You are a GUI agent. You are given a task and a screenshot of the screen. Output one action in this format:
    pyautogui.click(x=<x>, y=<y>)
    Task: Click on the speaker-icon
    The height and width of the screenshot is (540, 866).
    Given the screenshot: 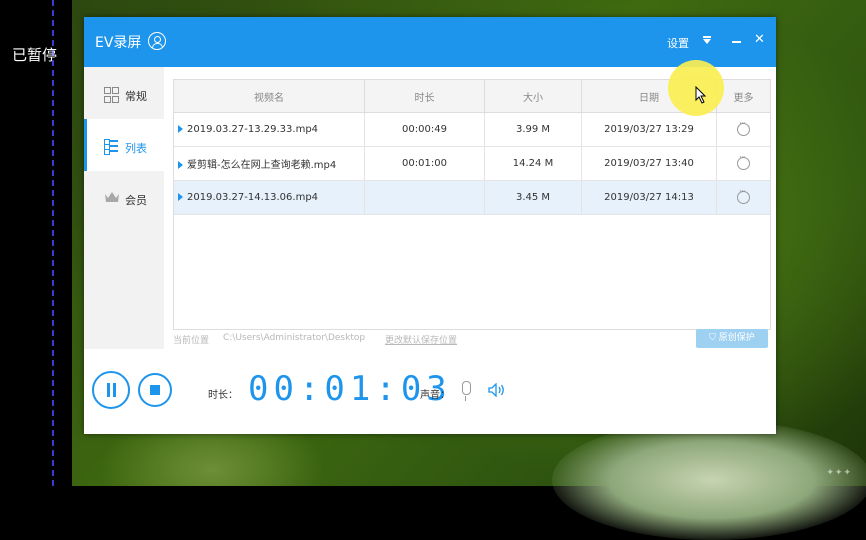 What is the action you would take?
    pyautogui.click(x=497, y=391)
    